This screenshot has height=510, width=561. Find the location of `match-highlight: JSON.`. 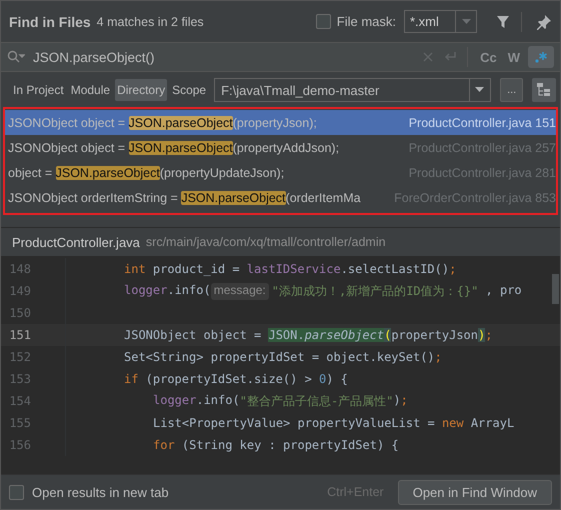

match-highlight: JSON. is located at coordinates (286, 335).